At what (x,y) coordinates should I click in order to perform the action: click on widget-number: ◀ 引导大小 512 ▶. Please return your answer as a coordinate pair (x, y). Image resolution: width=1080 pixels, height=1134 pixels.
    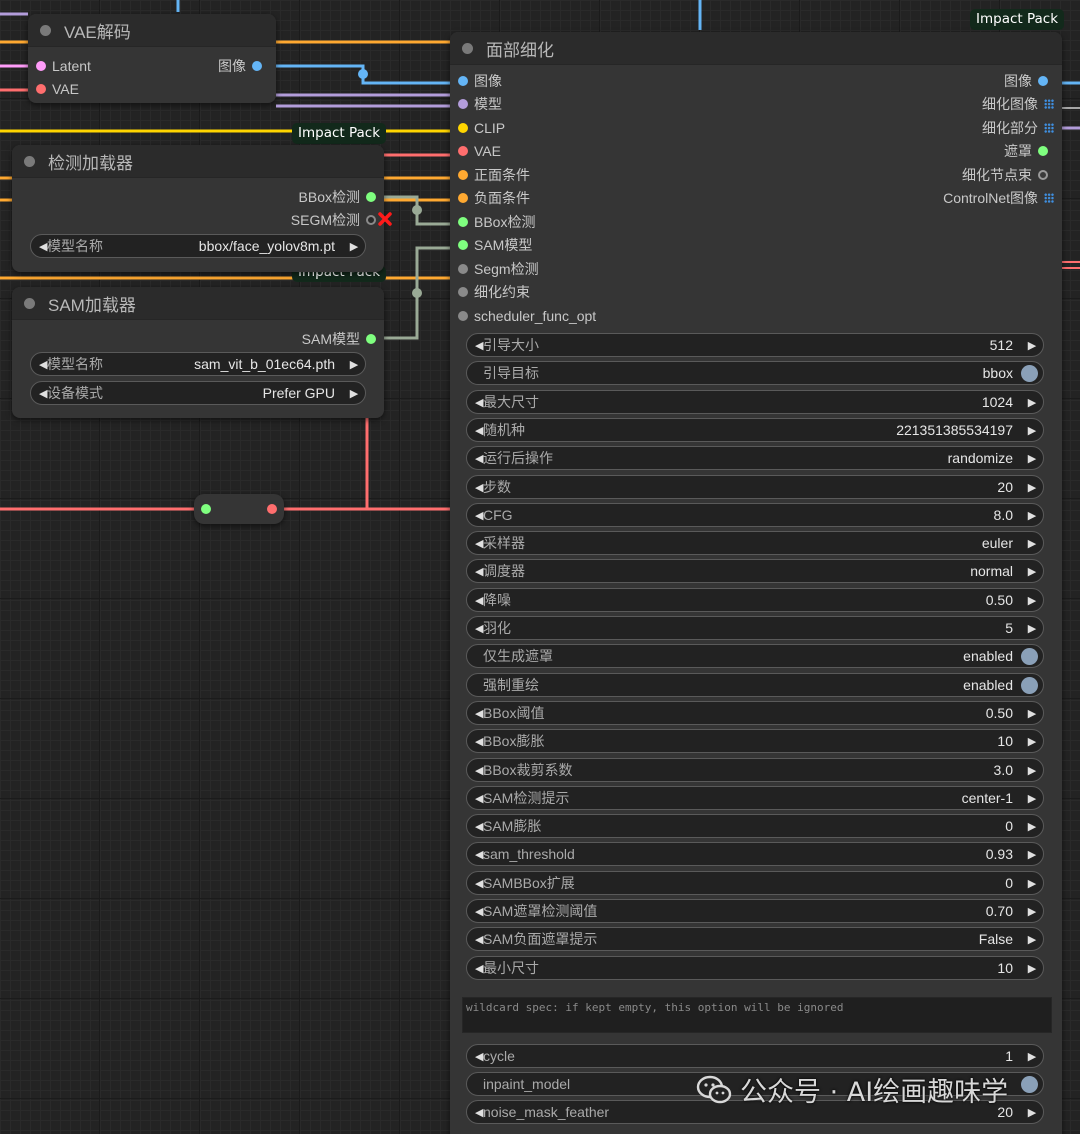
    Looking at the image, I should click on (755, 345).